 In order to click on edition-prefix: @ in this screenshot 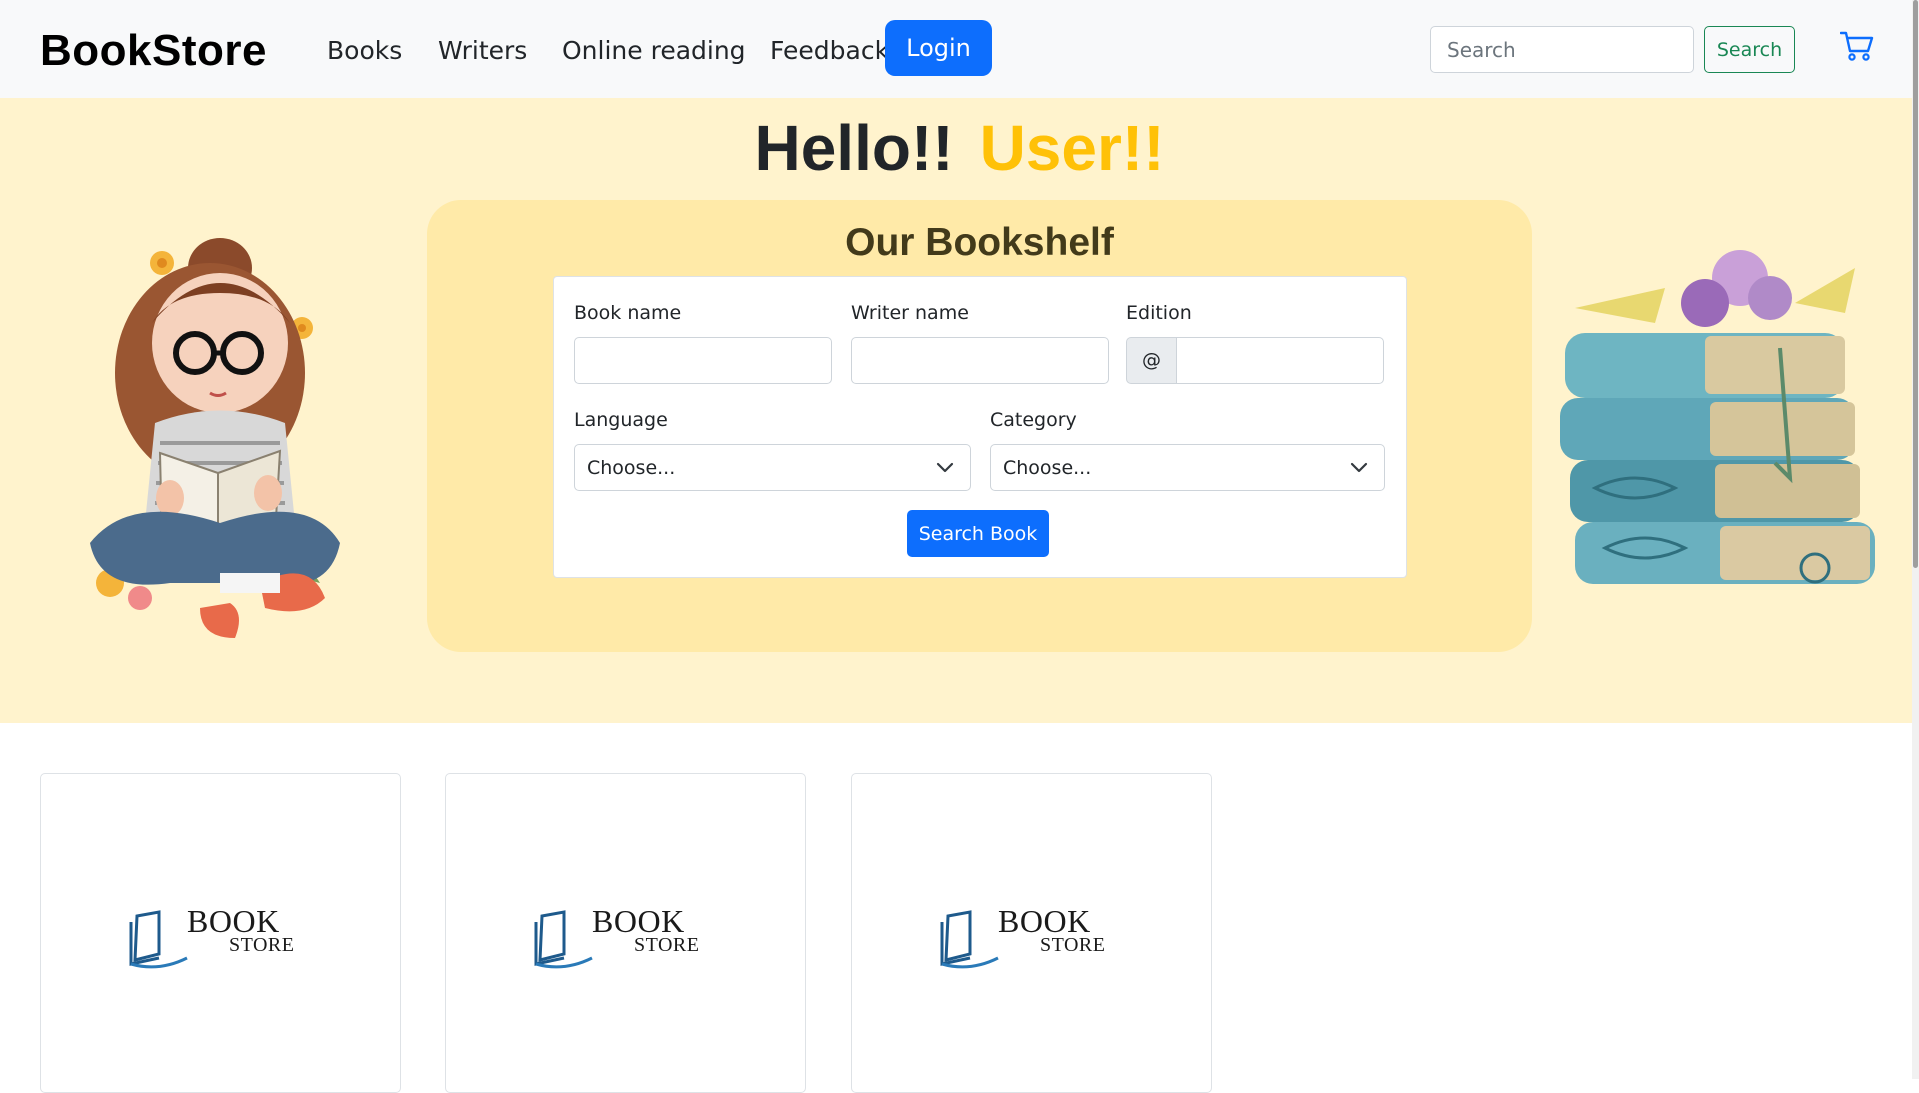, I will do `click(1151, 360)`.